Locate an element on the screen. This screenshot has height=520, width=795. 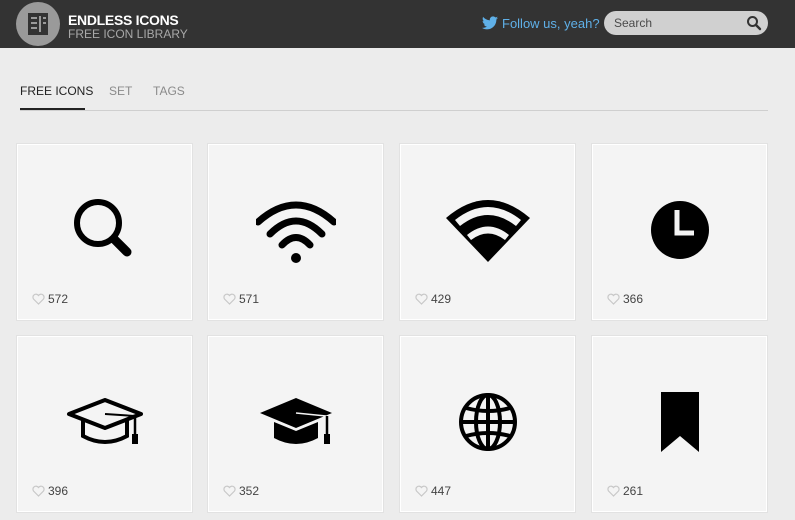
globe-icon is located at coordinates (487, 422).